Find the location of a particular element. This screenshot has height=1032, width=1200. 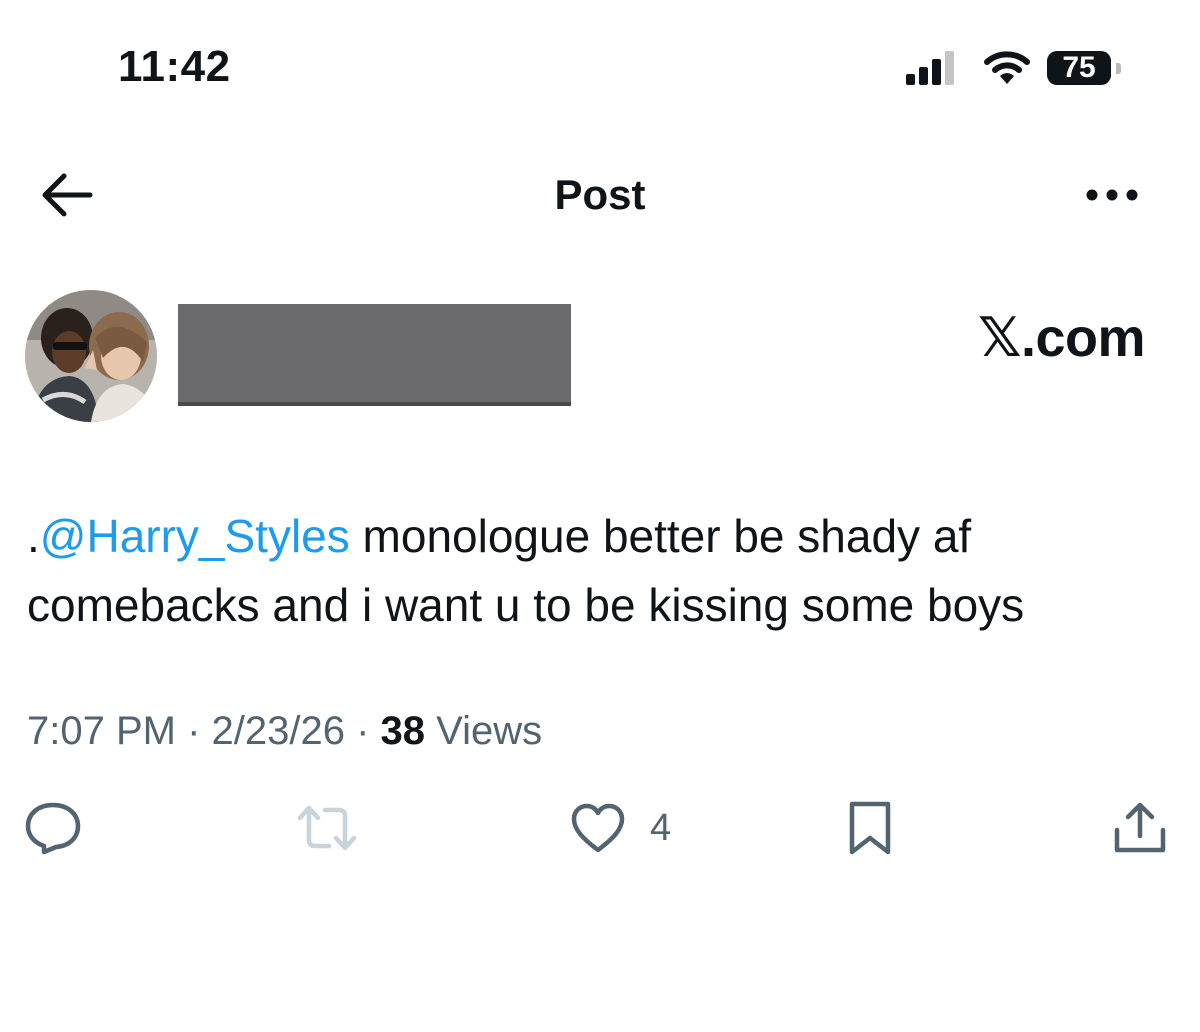

wifi-icon is located at coordinates (1007, 67).